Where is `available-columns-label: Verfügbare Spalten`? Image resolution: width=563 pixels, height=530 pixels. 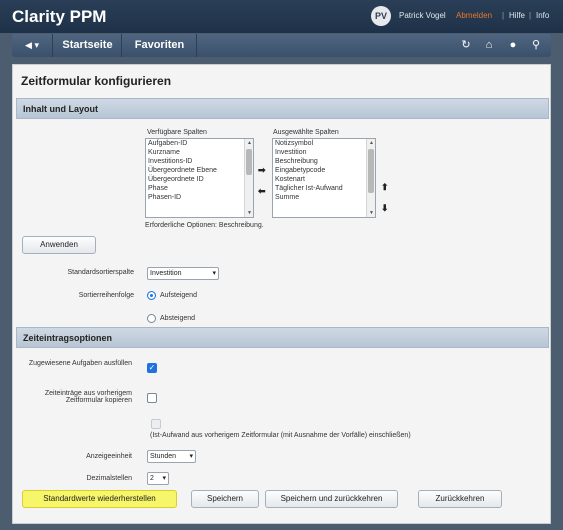 available-columns-label: Verfügbare Spalten is located at coordinates (177, 132).